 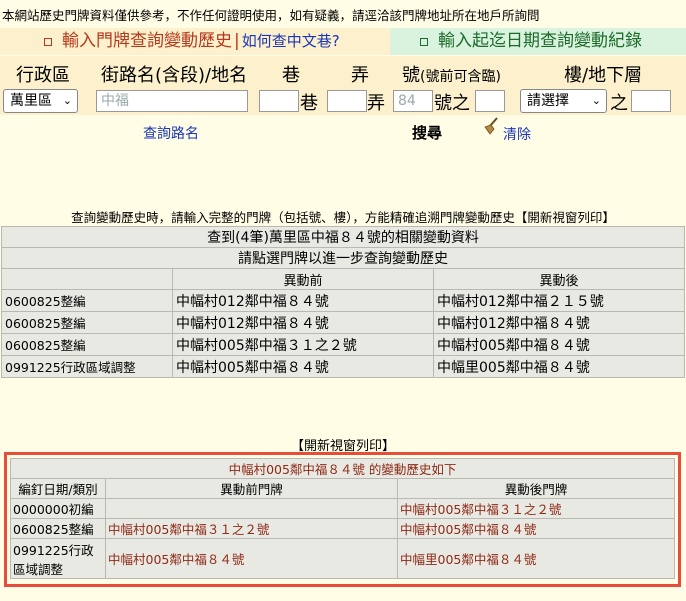 What do you see at coordinates (619, 103) in the screenshot?
I see `floor-suffix: 之` at bounding box center [619, 103].